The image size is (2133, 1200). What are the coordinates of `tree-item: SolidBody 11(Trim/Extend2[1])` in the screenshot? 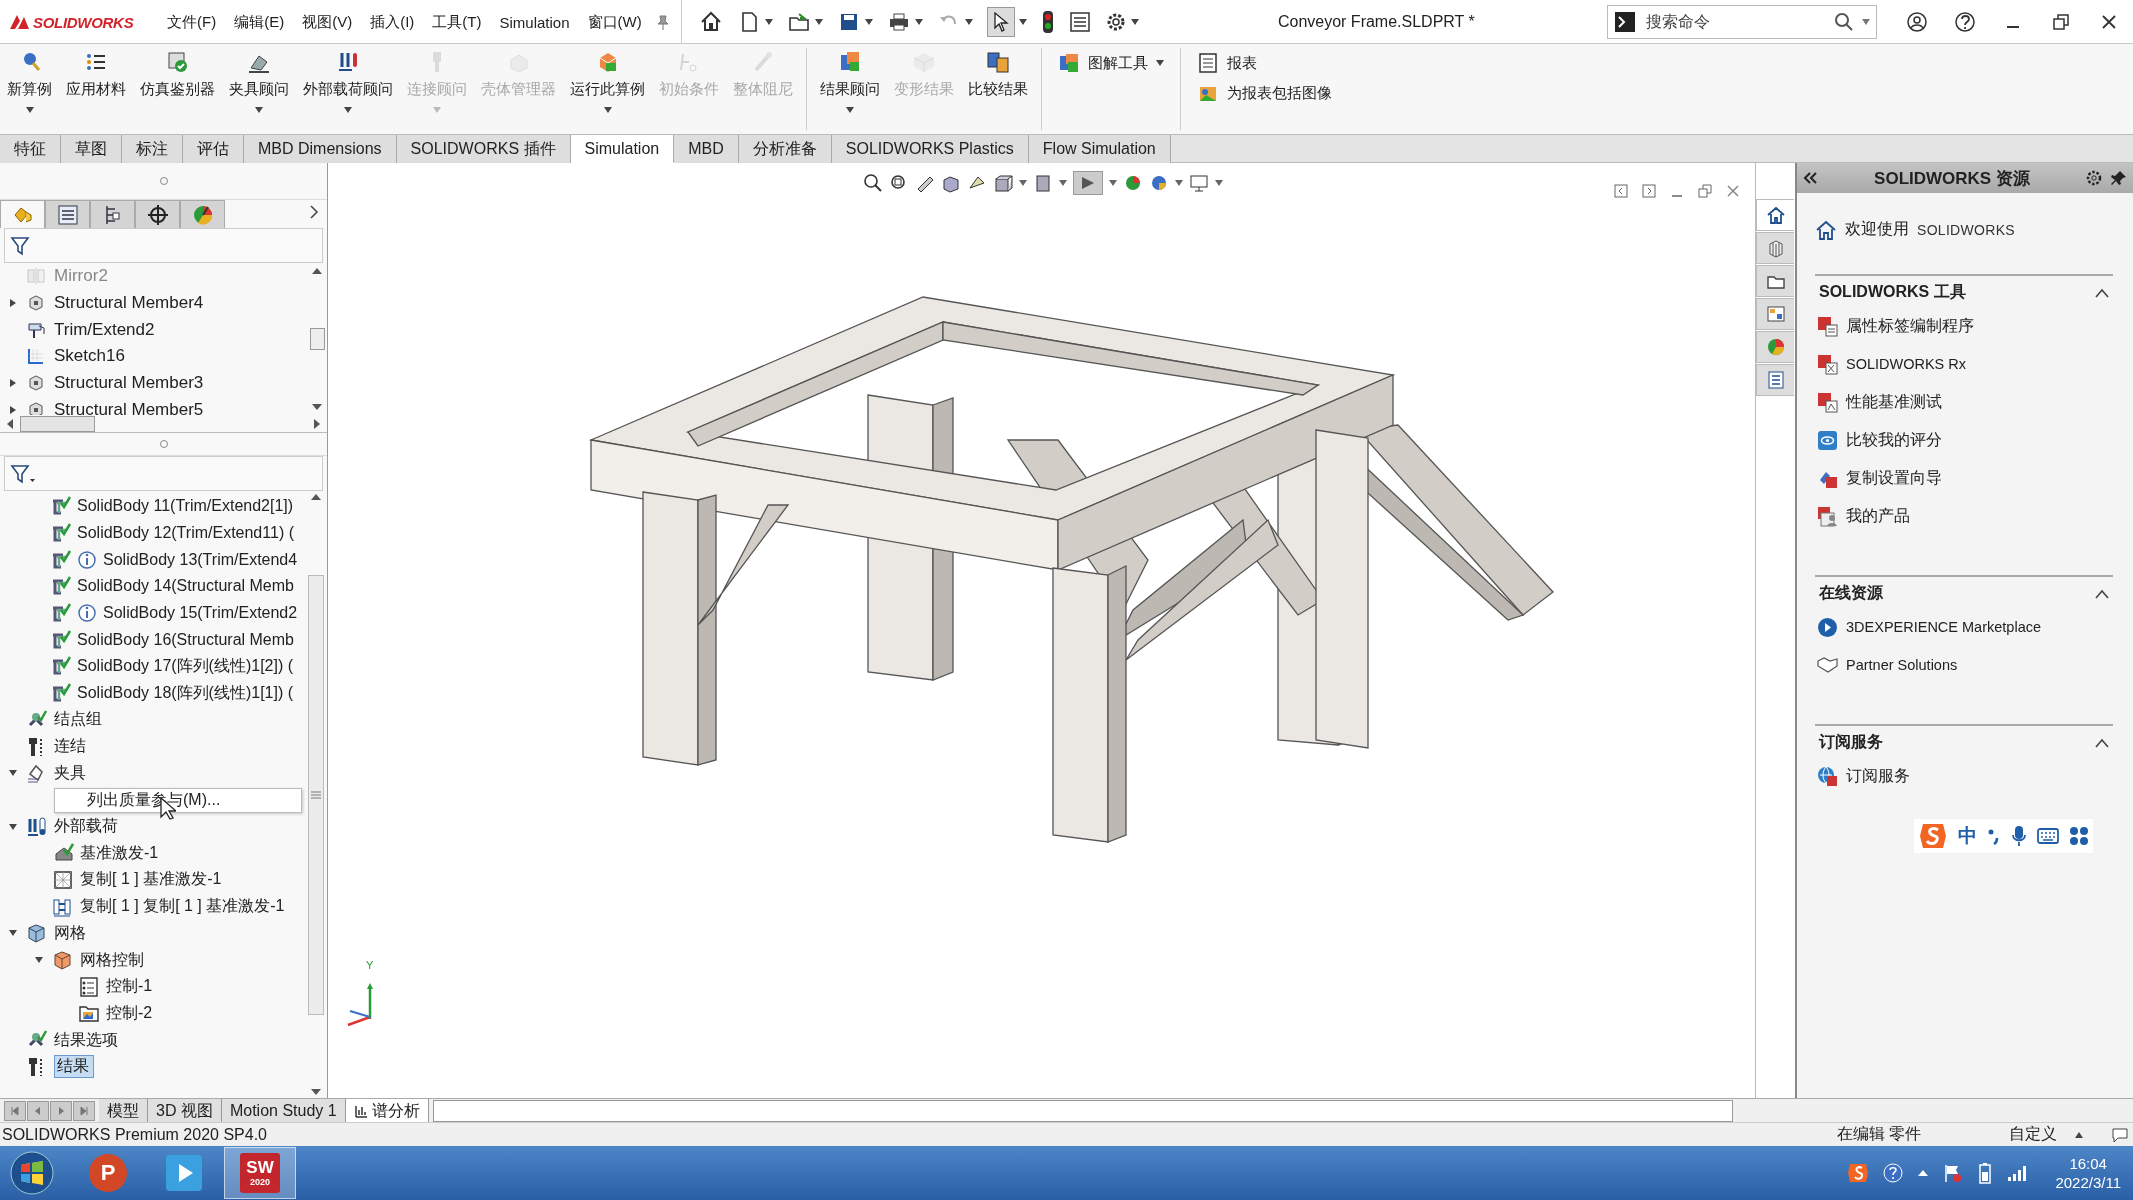 It's located at (185, 506).